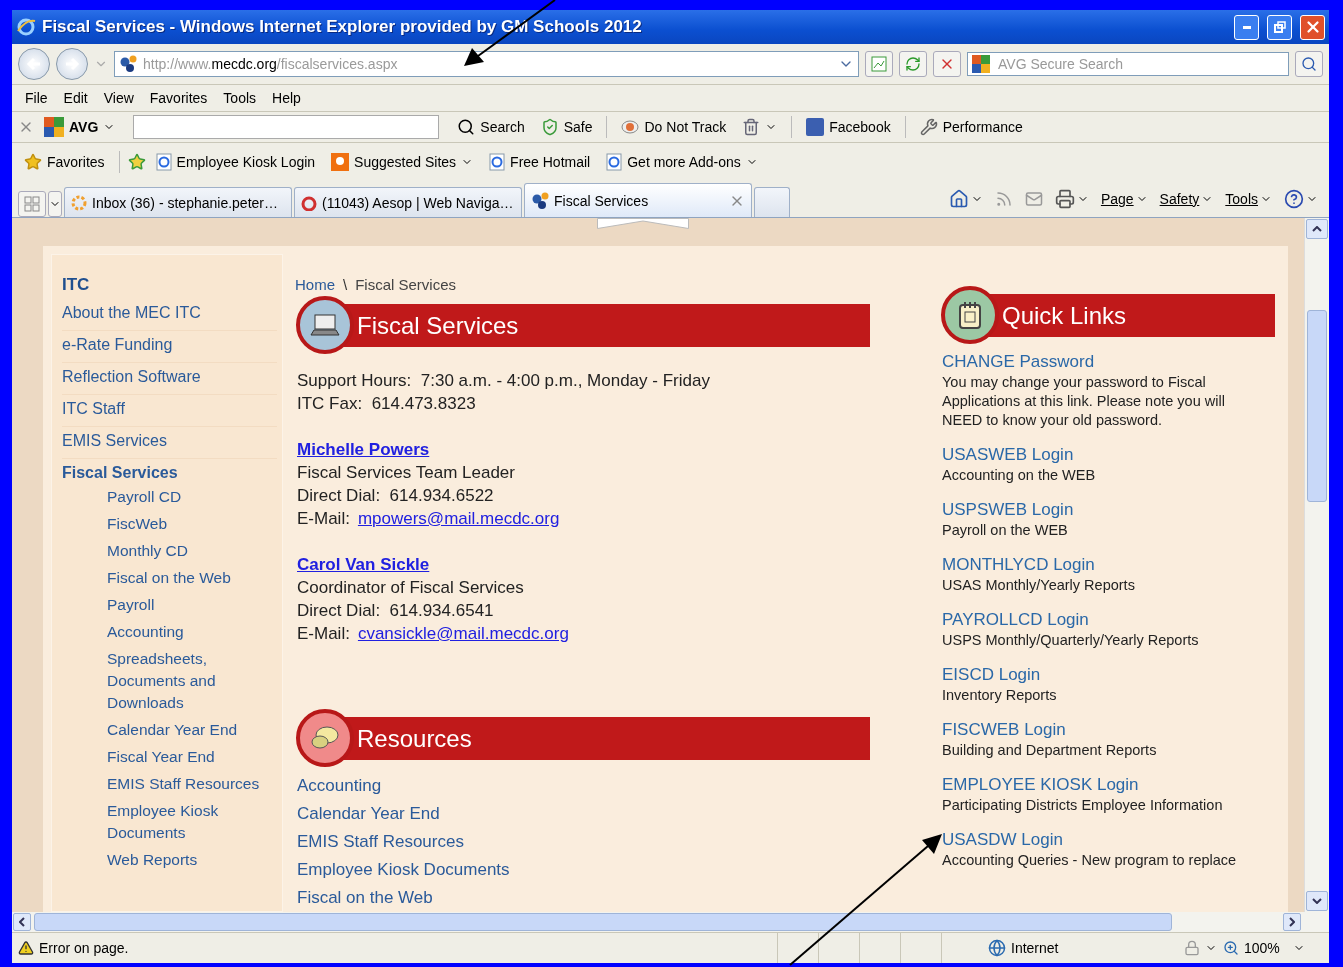 The image size is (1343, 967). I want to click on restore-button, so click(1279, 27).